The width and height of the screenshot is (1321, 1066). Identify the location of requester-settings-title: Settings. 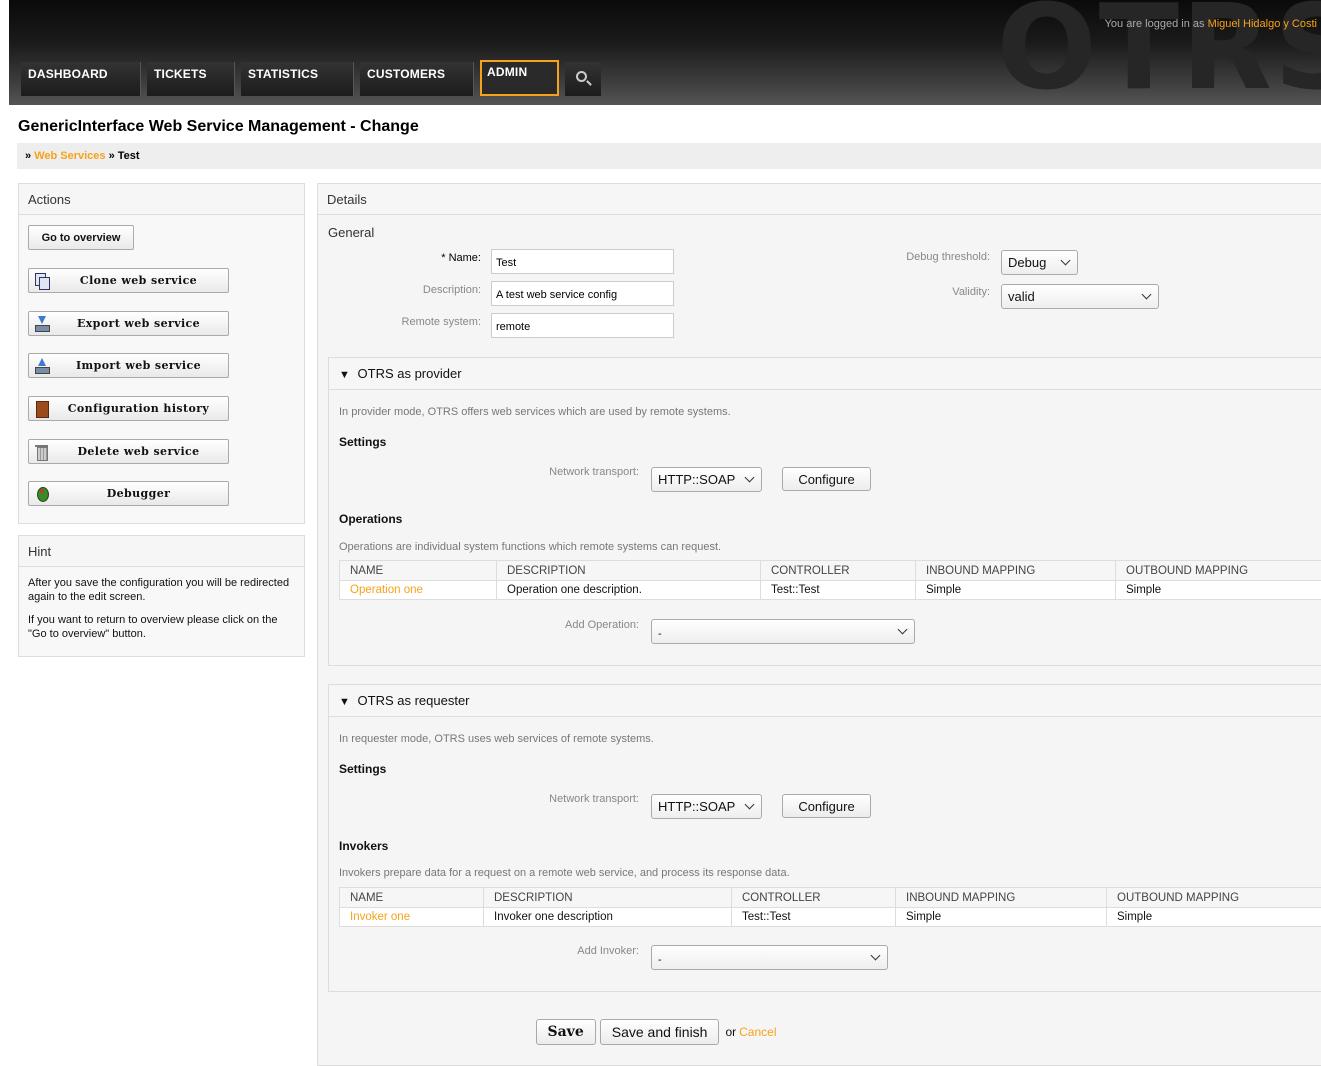
(363, 769).